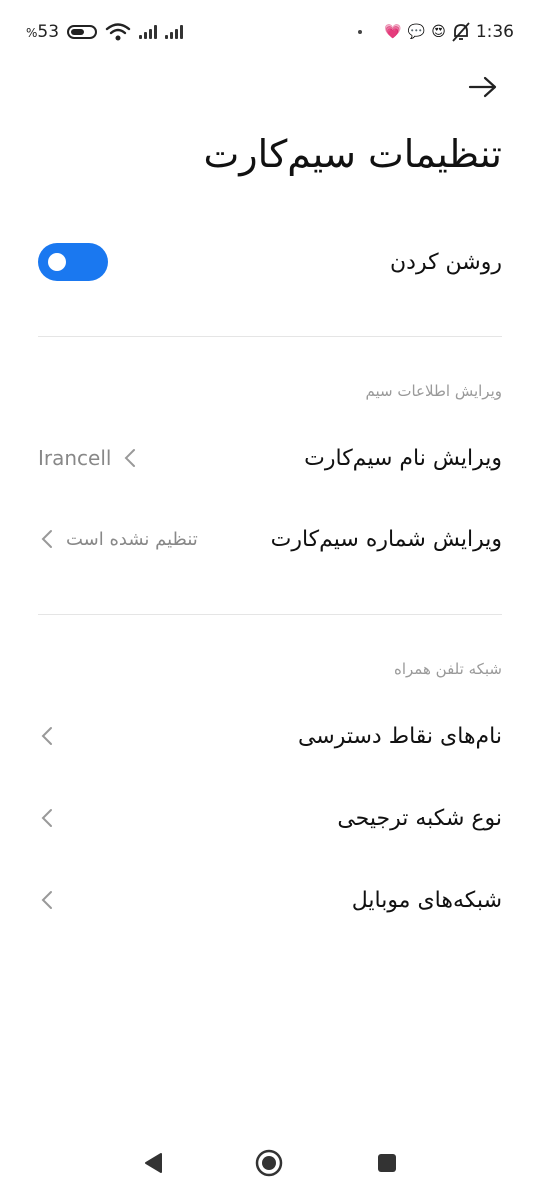  Describe the element at coordinates (448, 669) in the screenshot. I see `section-title-mobile-network: شبکه تلفن همراه` at that location.